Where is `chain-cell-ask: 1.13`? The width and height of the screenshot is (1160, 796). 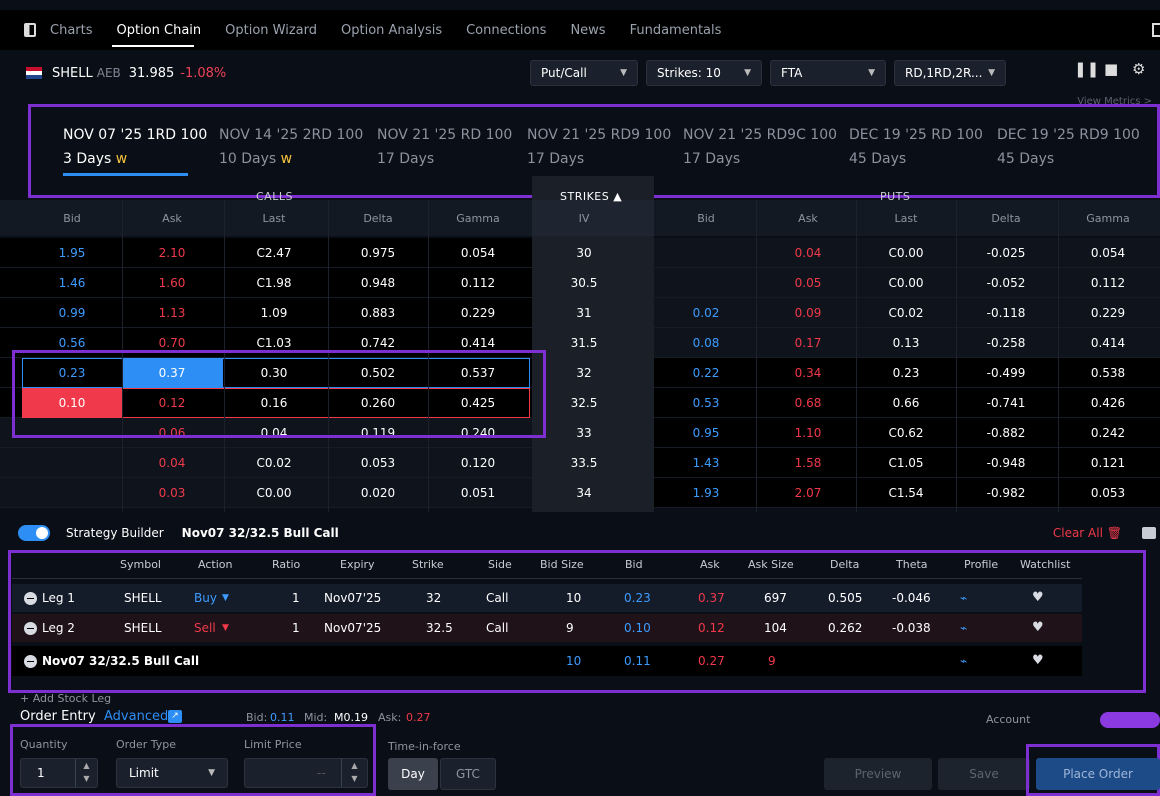 chain-cell-ask: 1.13 is located at coordinates (172, 313).